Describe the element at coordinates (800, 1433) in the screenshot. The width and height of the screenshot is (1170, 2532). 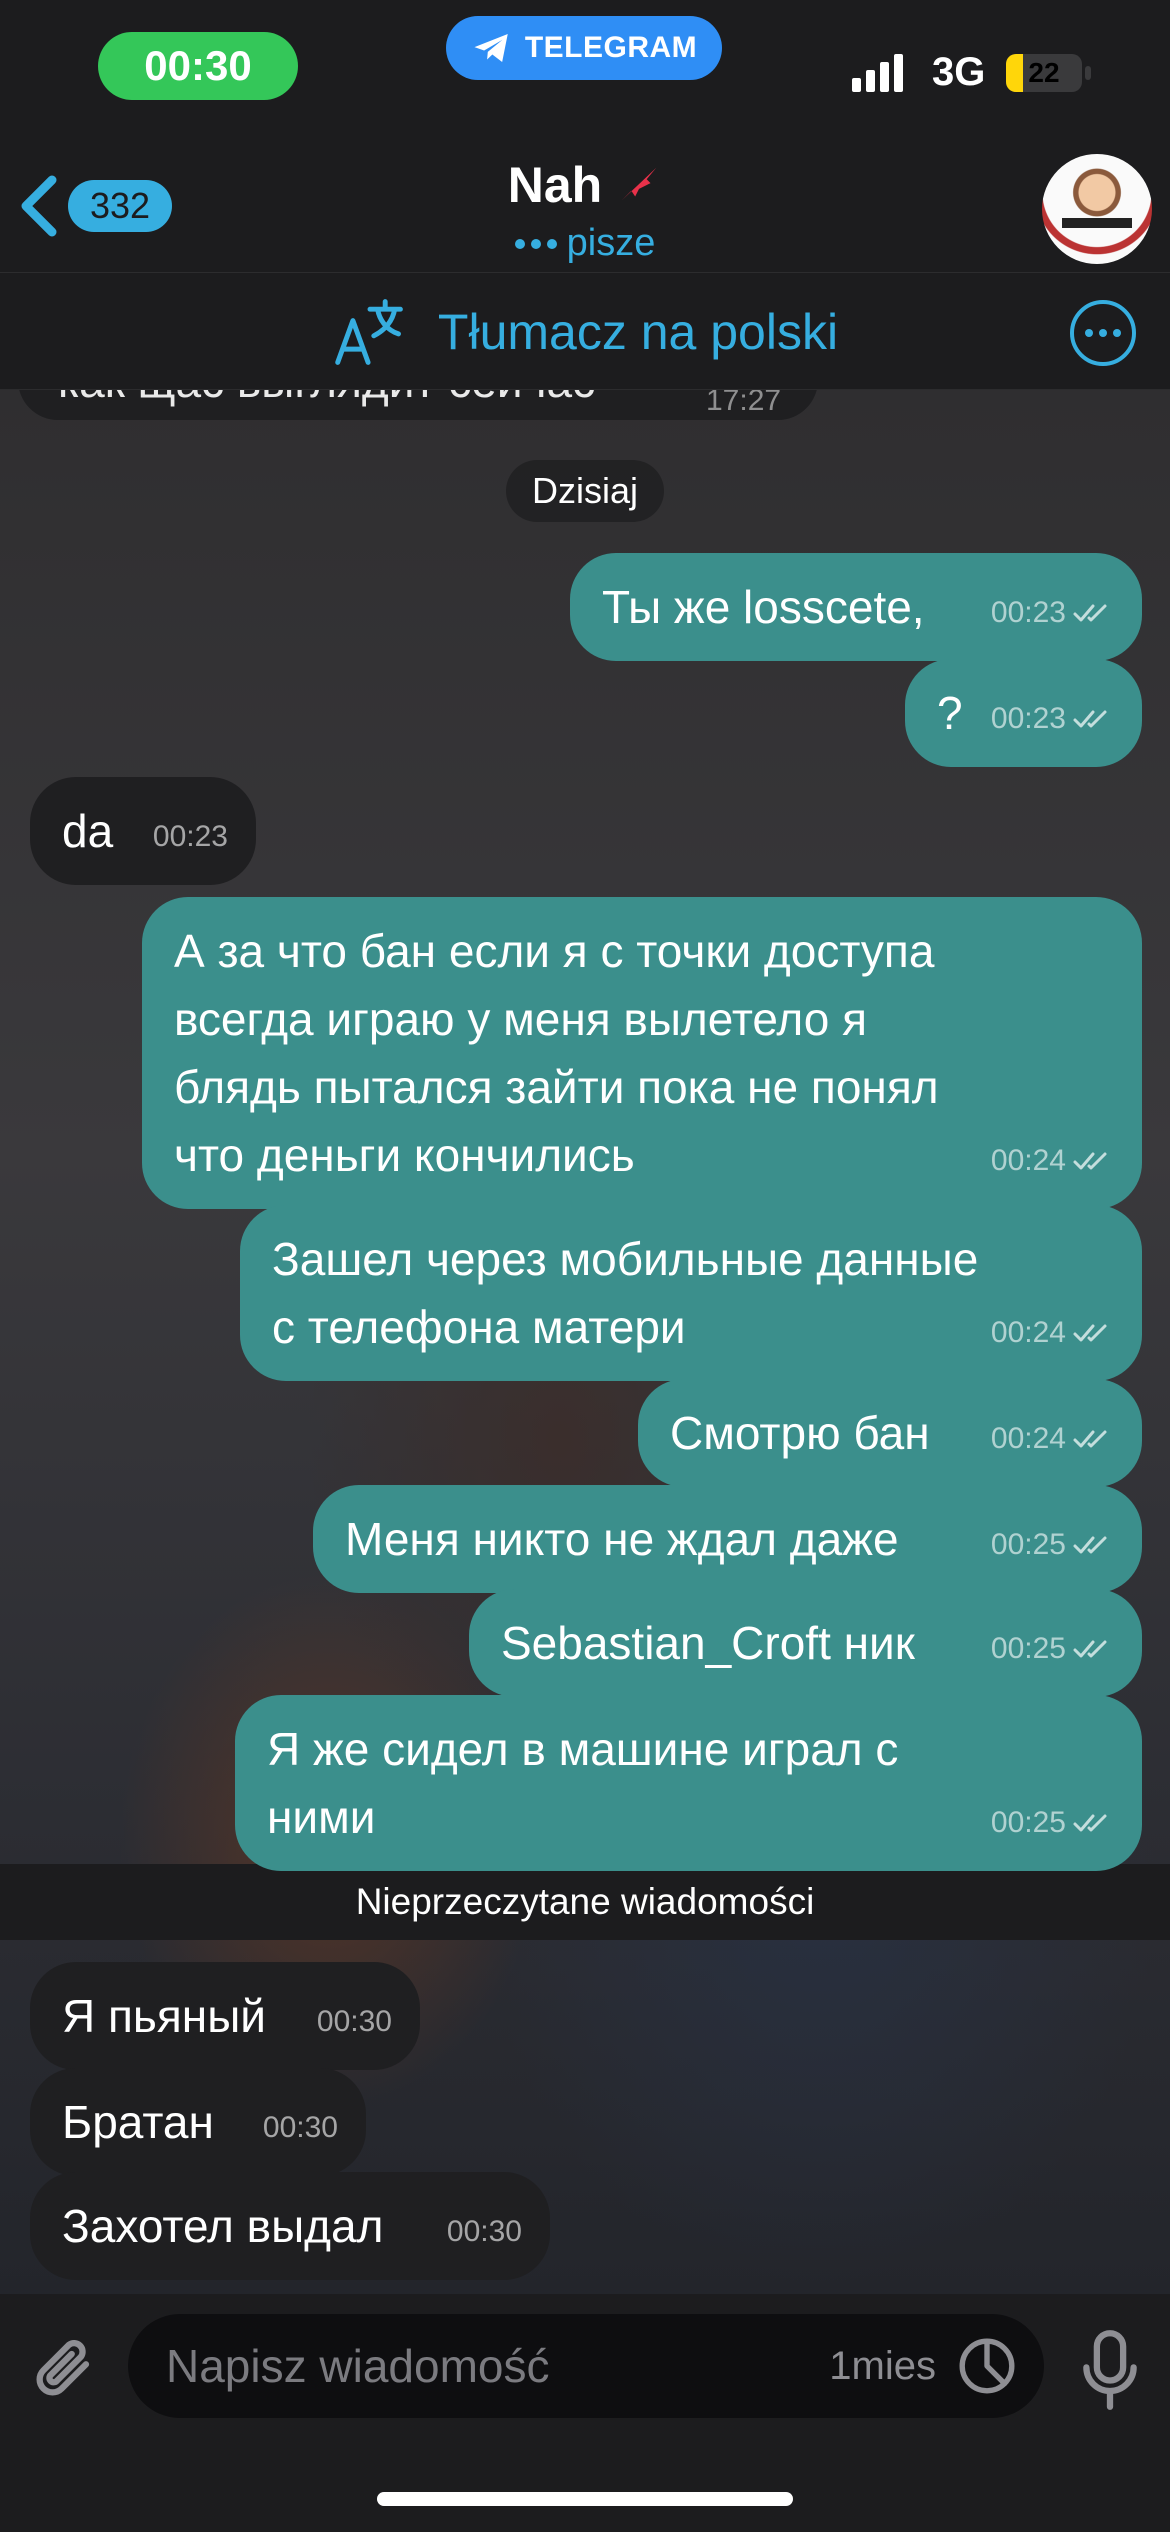
I see `message-text: Смотрю бан` at that location.